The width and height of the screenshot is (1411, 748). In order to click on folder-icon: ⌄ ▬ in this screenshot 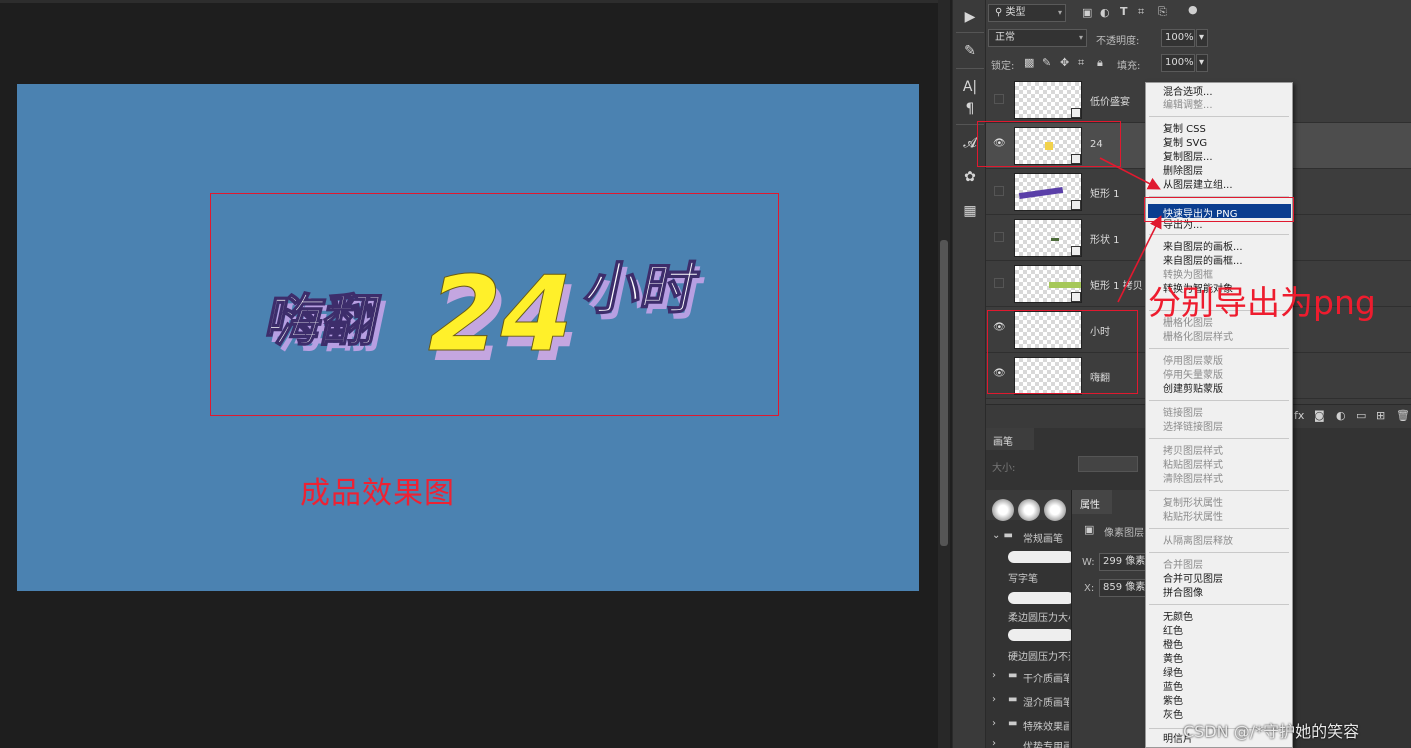, I will do `click(1003, 535)`.